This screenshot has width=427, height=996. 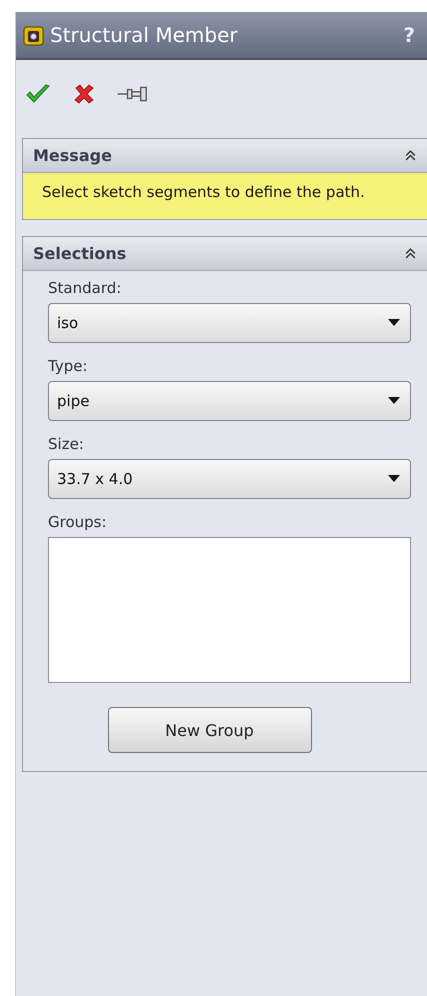 I want to click on field-label: Standard:, so click(x=85, y=288).